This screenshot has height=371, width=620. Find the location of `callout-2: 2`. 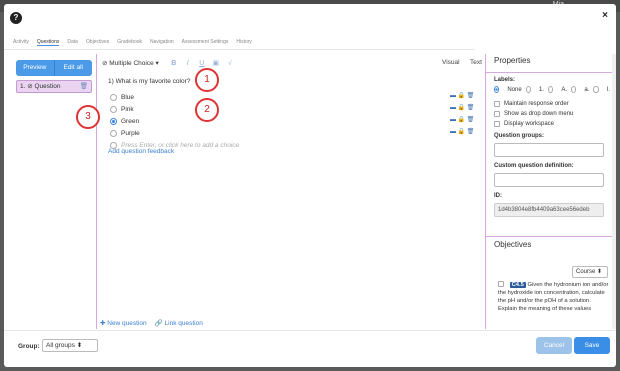

callout-2: 2 is located at coordinates (207, 110).